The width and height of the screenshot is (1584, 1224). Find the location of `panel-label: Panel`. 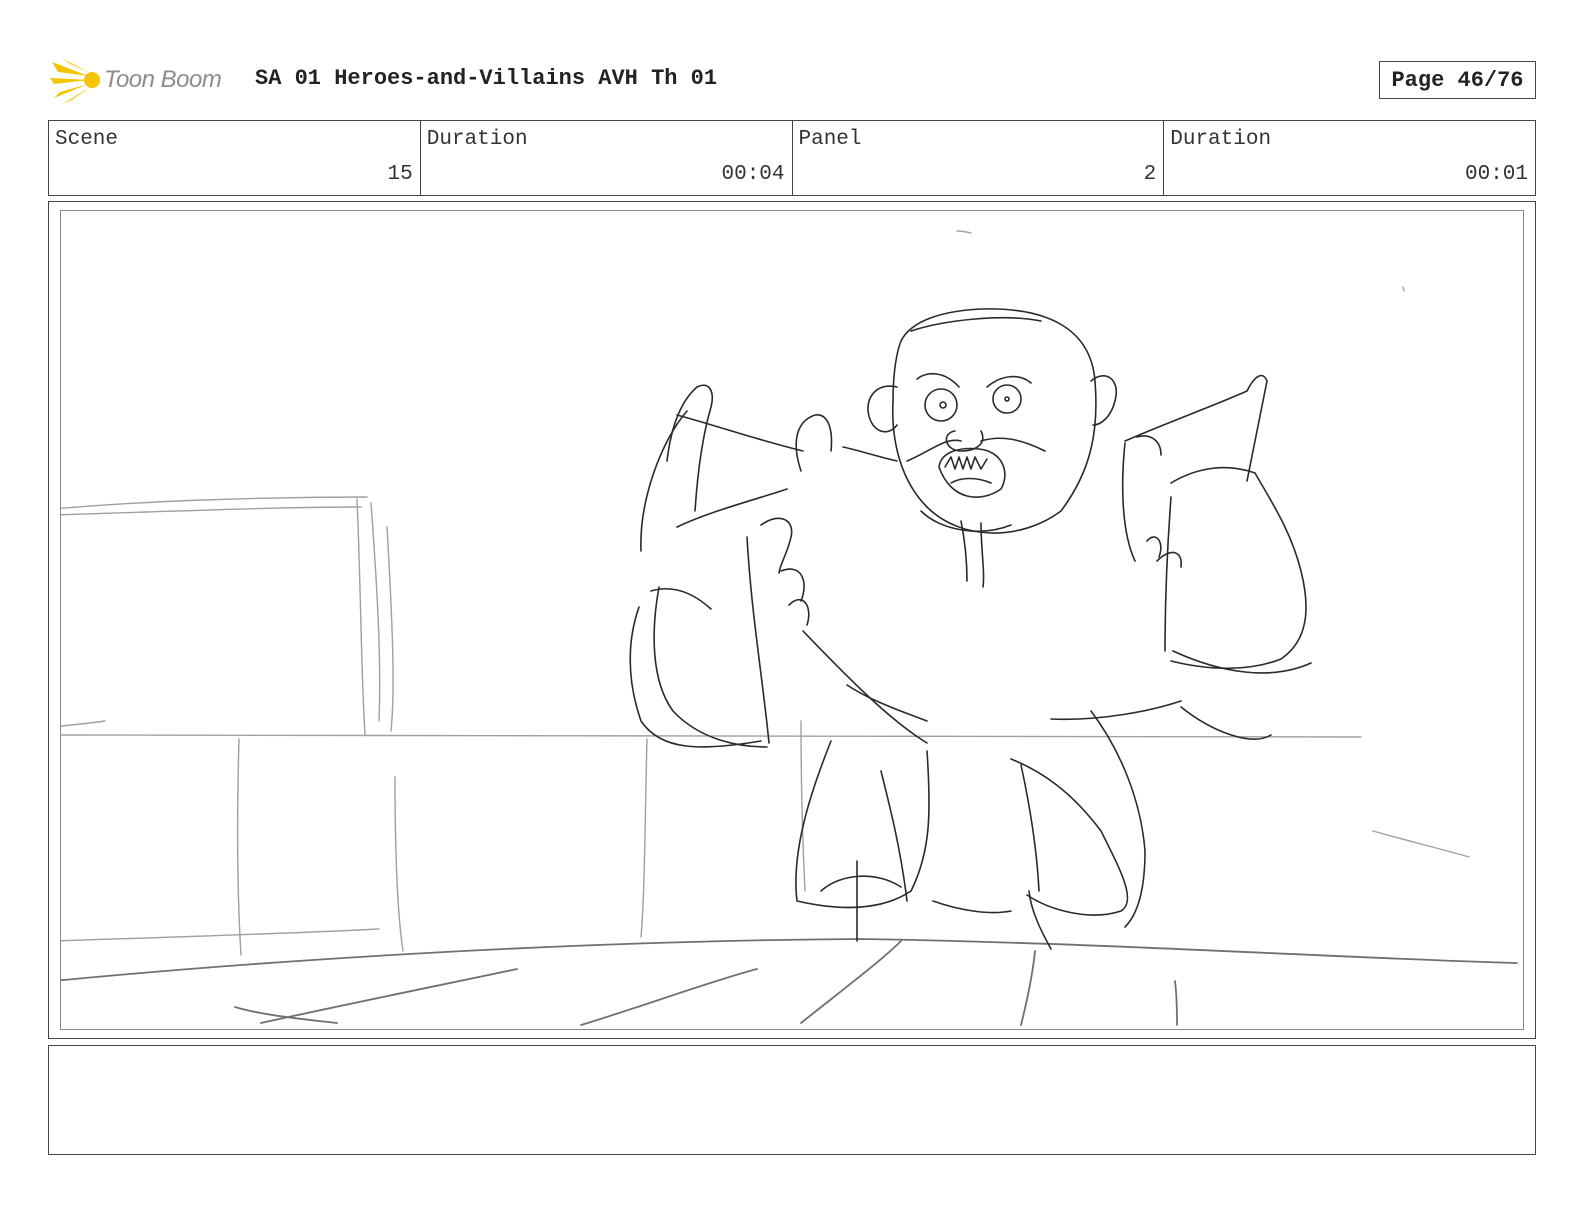

panel-label: Panel is located at coordinates (830, 139).